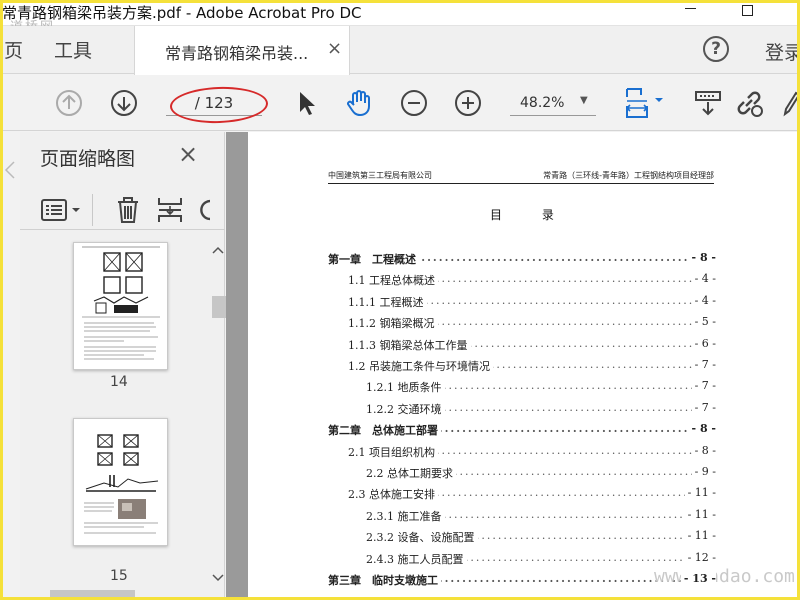  What do you see at coordinates (188, 154) in the screenshot?
I see `close-panel-icon: ×` at bounding box center [188, 154].